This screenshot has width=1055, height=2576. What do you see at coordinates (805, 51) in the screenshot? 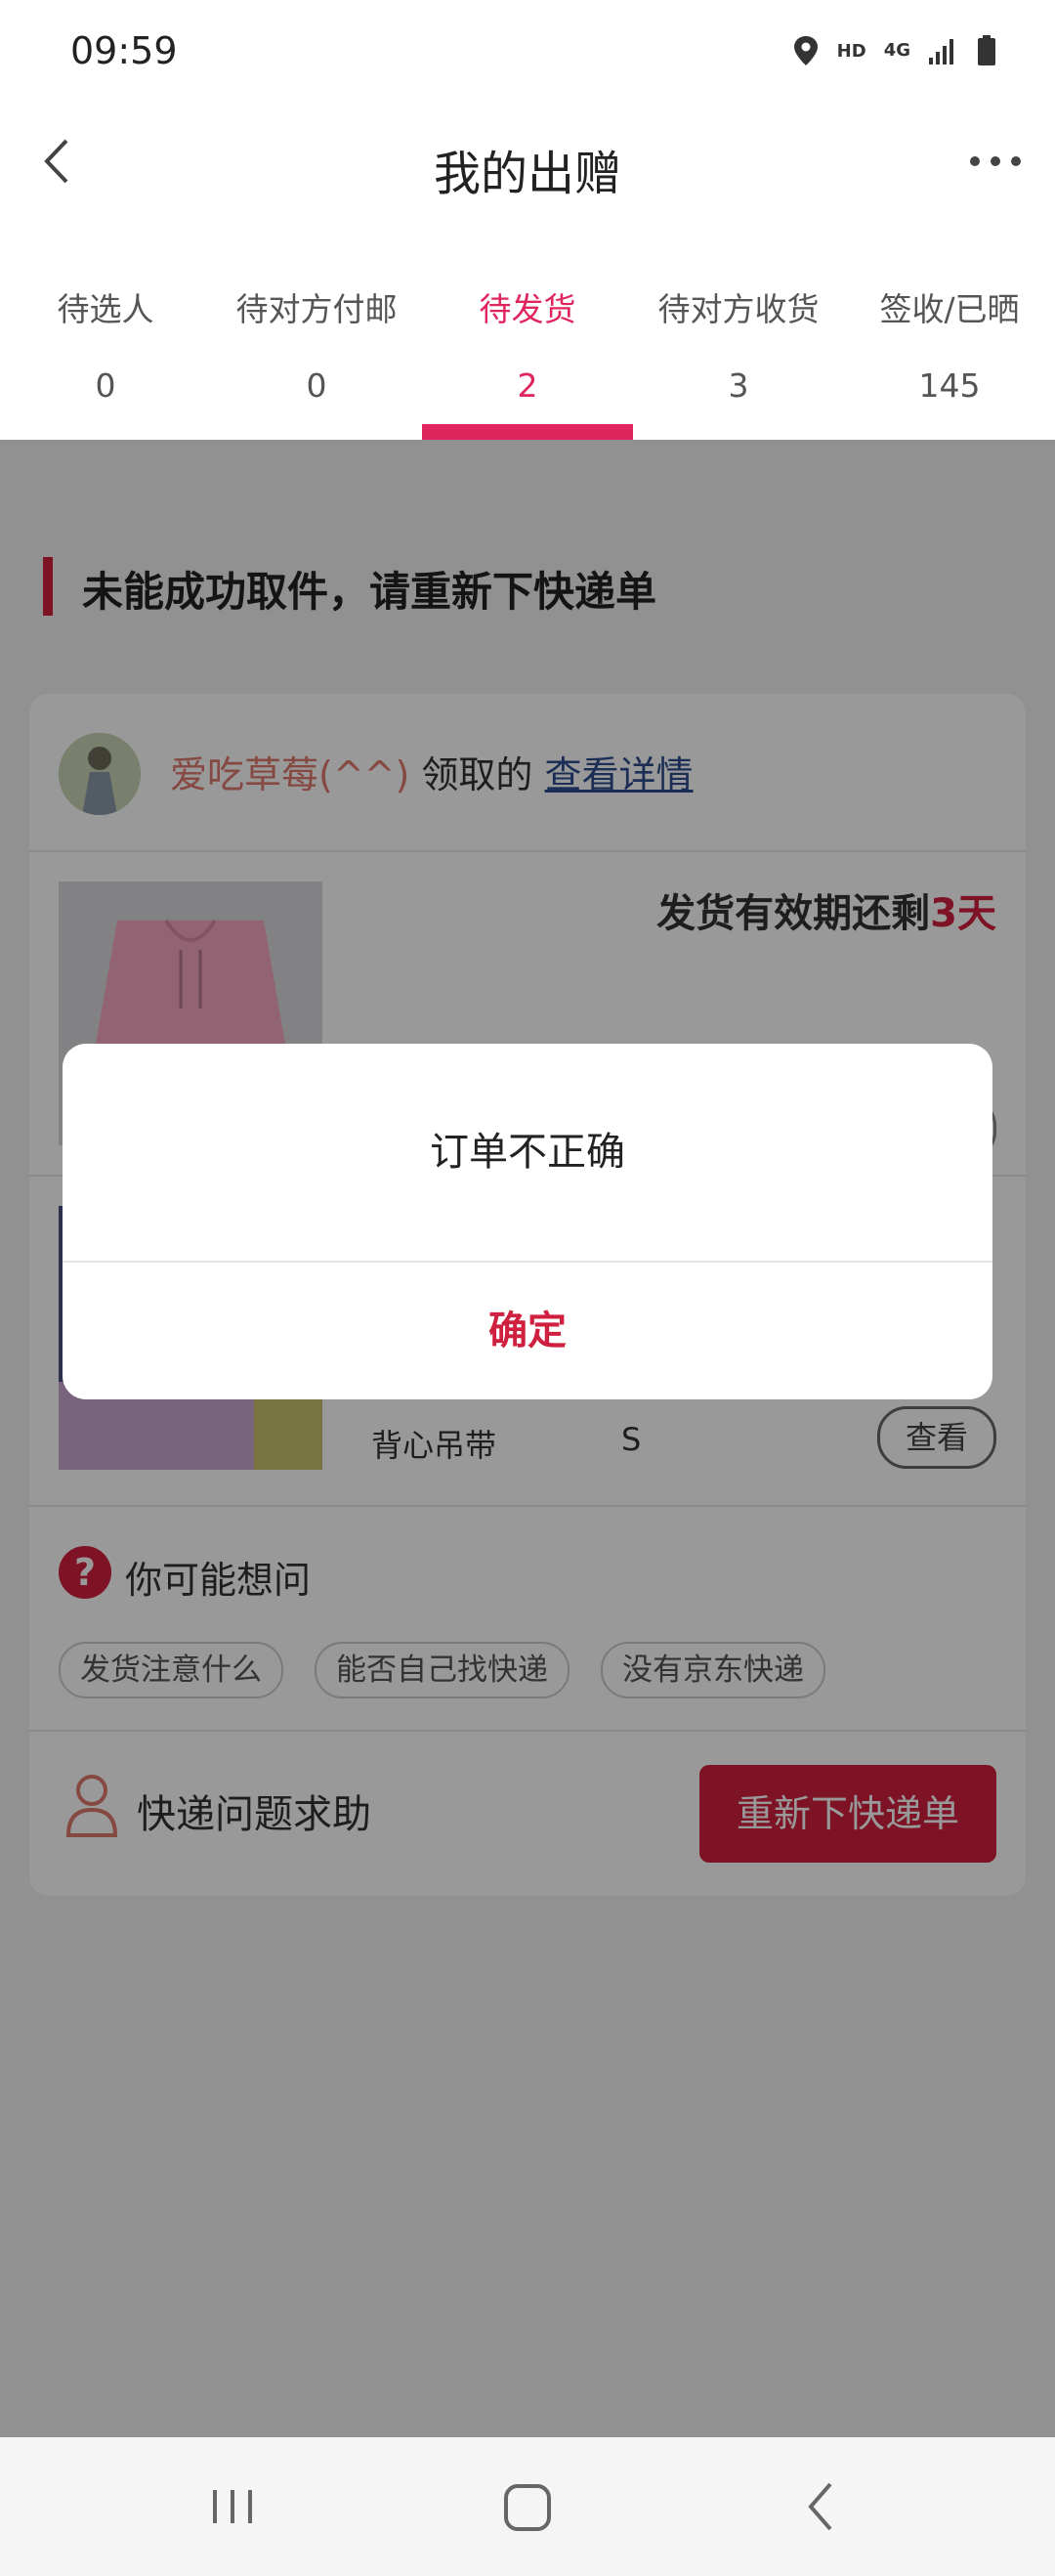
I see `location-icon` at bounding box center [805, 51].